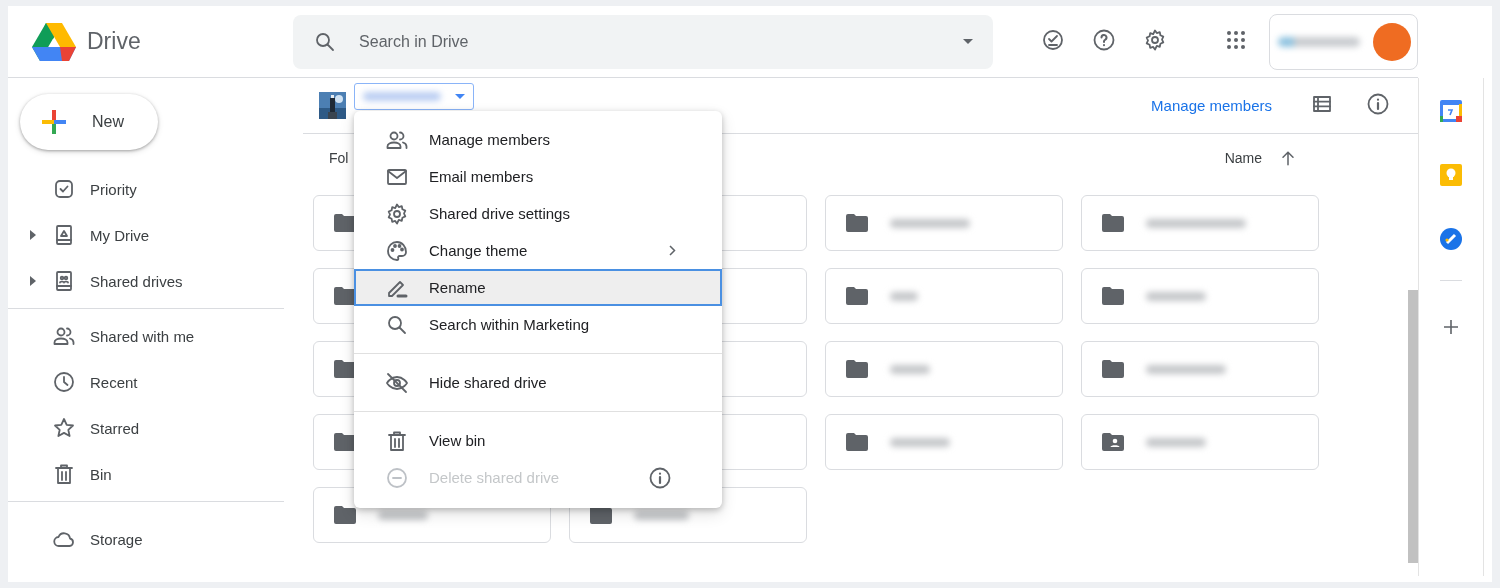 Image resolution: width=1500 pixels, height=588 pixels. I want to click on sidebar-item: Starred, so click(146, 428).